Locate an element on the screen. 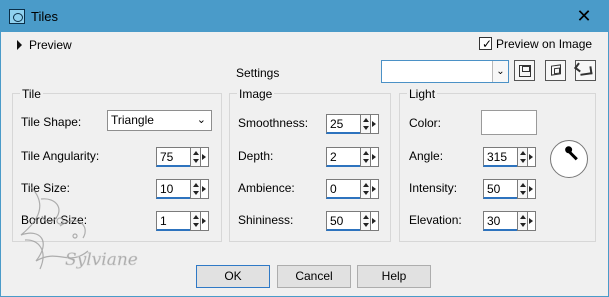  ambience-label: Ambience: is located at coordinates (266, 188).